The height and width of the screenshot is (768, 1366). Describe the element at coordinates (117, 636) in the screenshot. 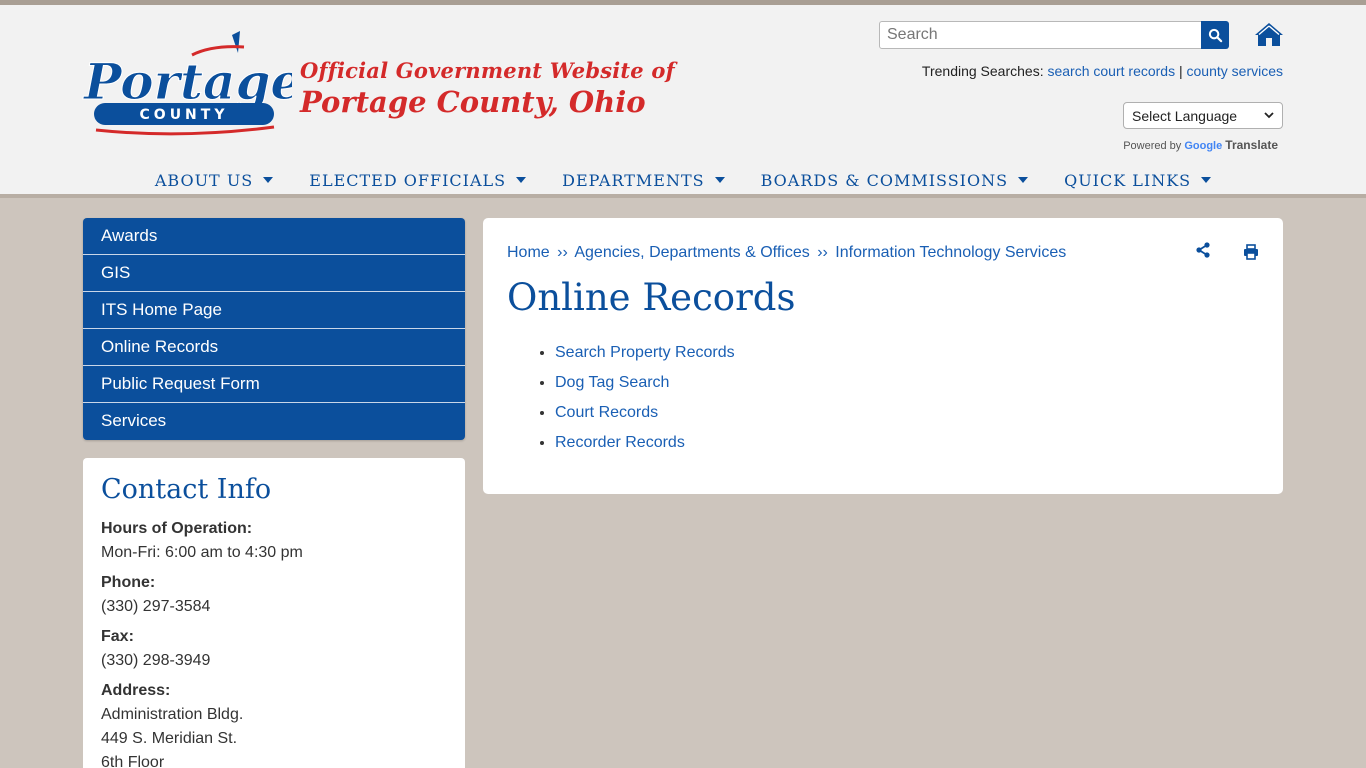

I see `fax-label: Fax:` at that location.